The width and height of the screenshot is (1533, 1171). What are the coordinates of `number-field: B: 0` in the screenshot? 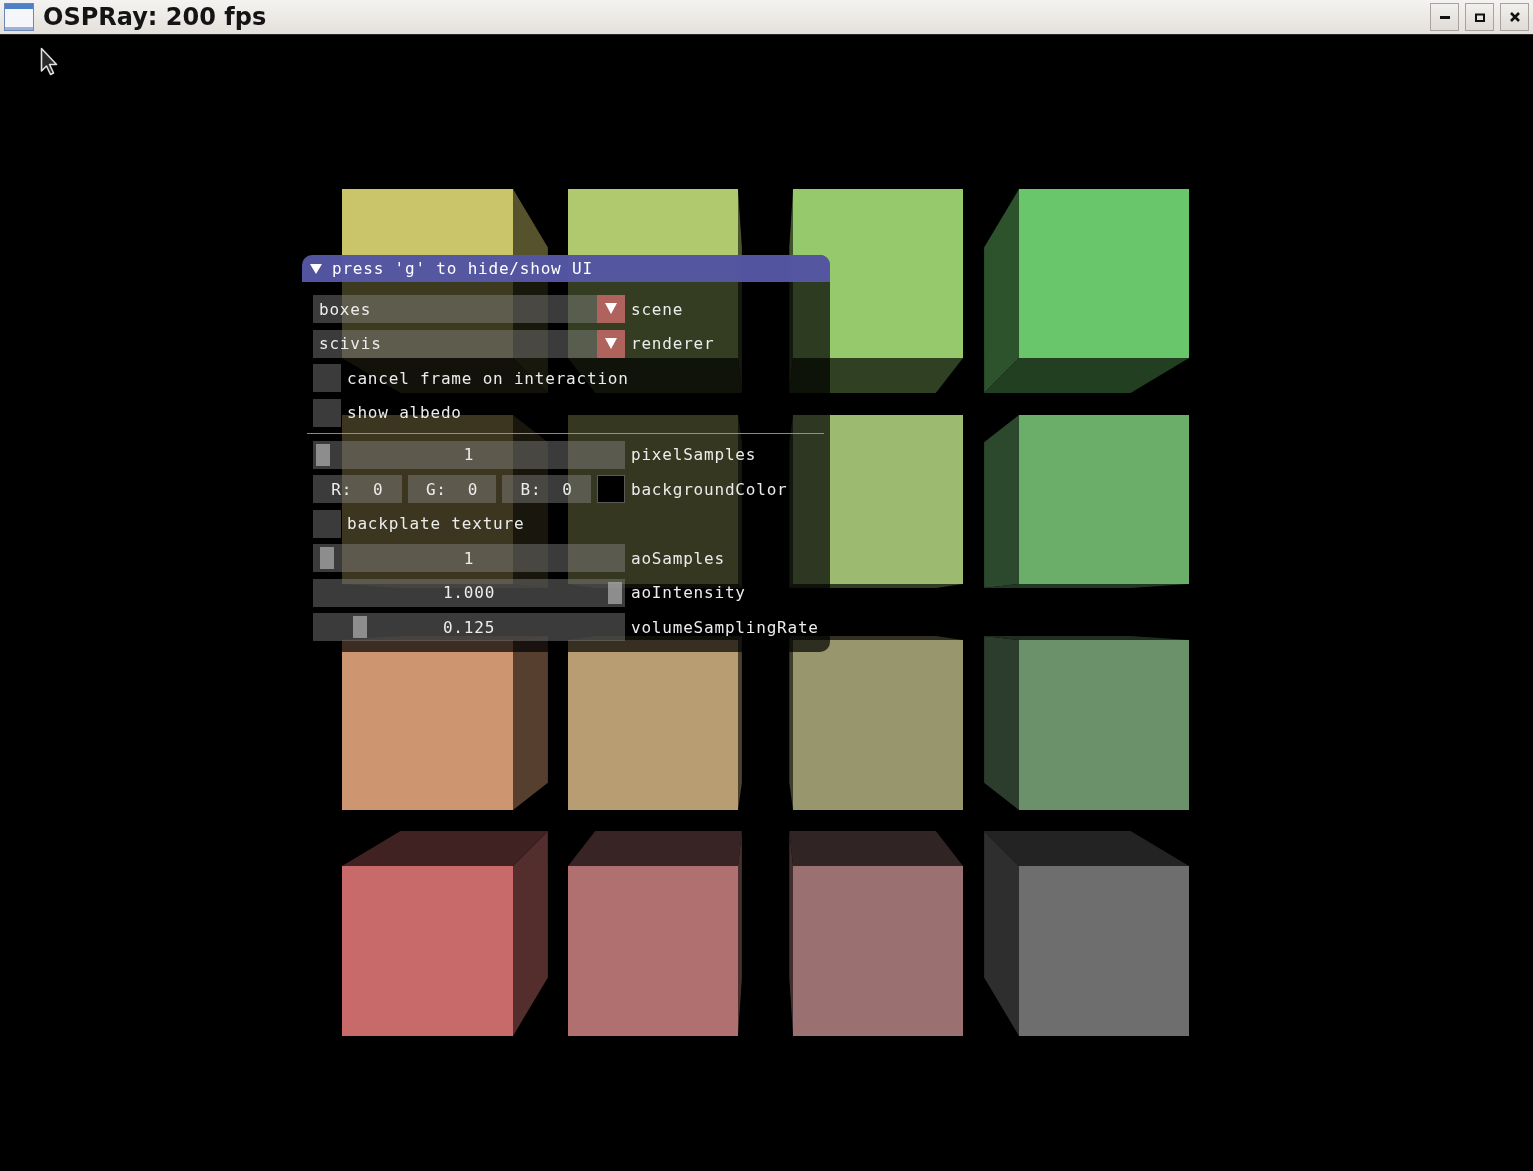 It's located at (546, 489).